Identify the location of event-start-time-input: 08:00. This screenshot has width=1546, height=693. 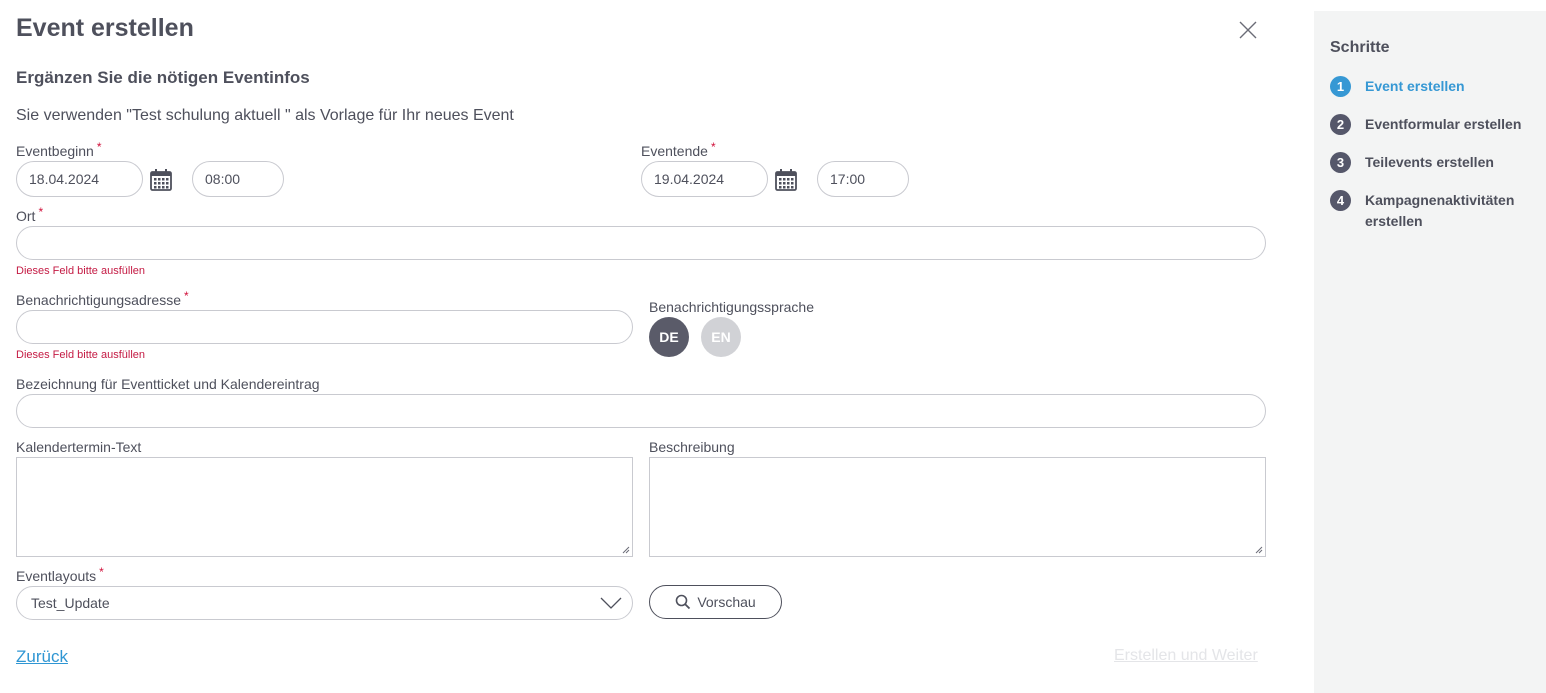
(238, 179).